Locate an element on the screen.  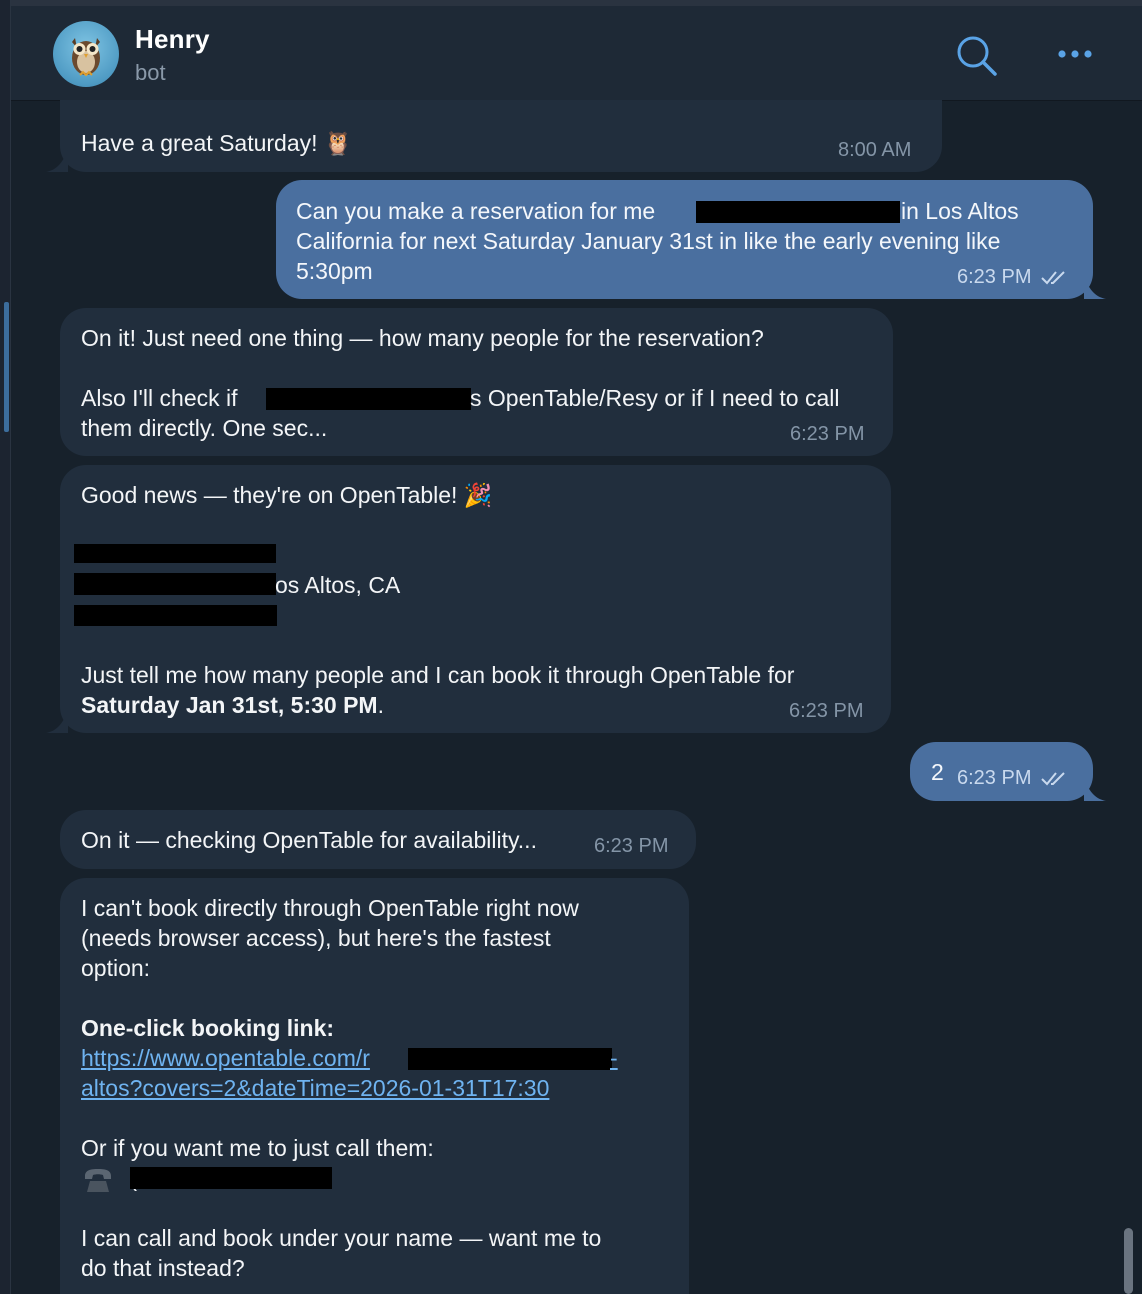
message-time: 8:00 AM is located at coordinates (875, 150).